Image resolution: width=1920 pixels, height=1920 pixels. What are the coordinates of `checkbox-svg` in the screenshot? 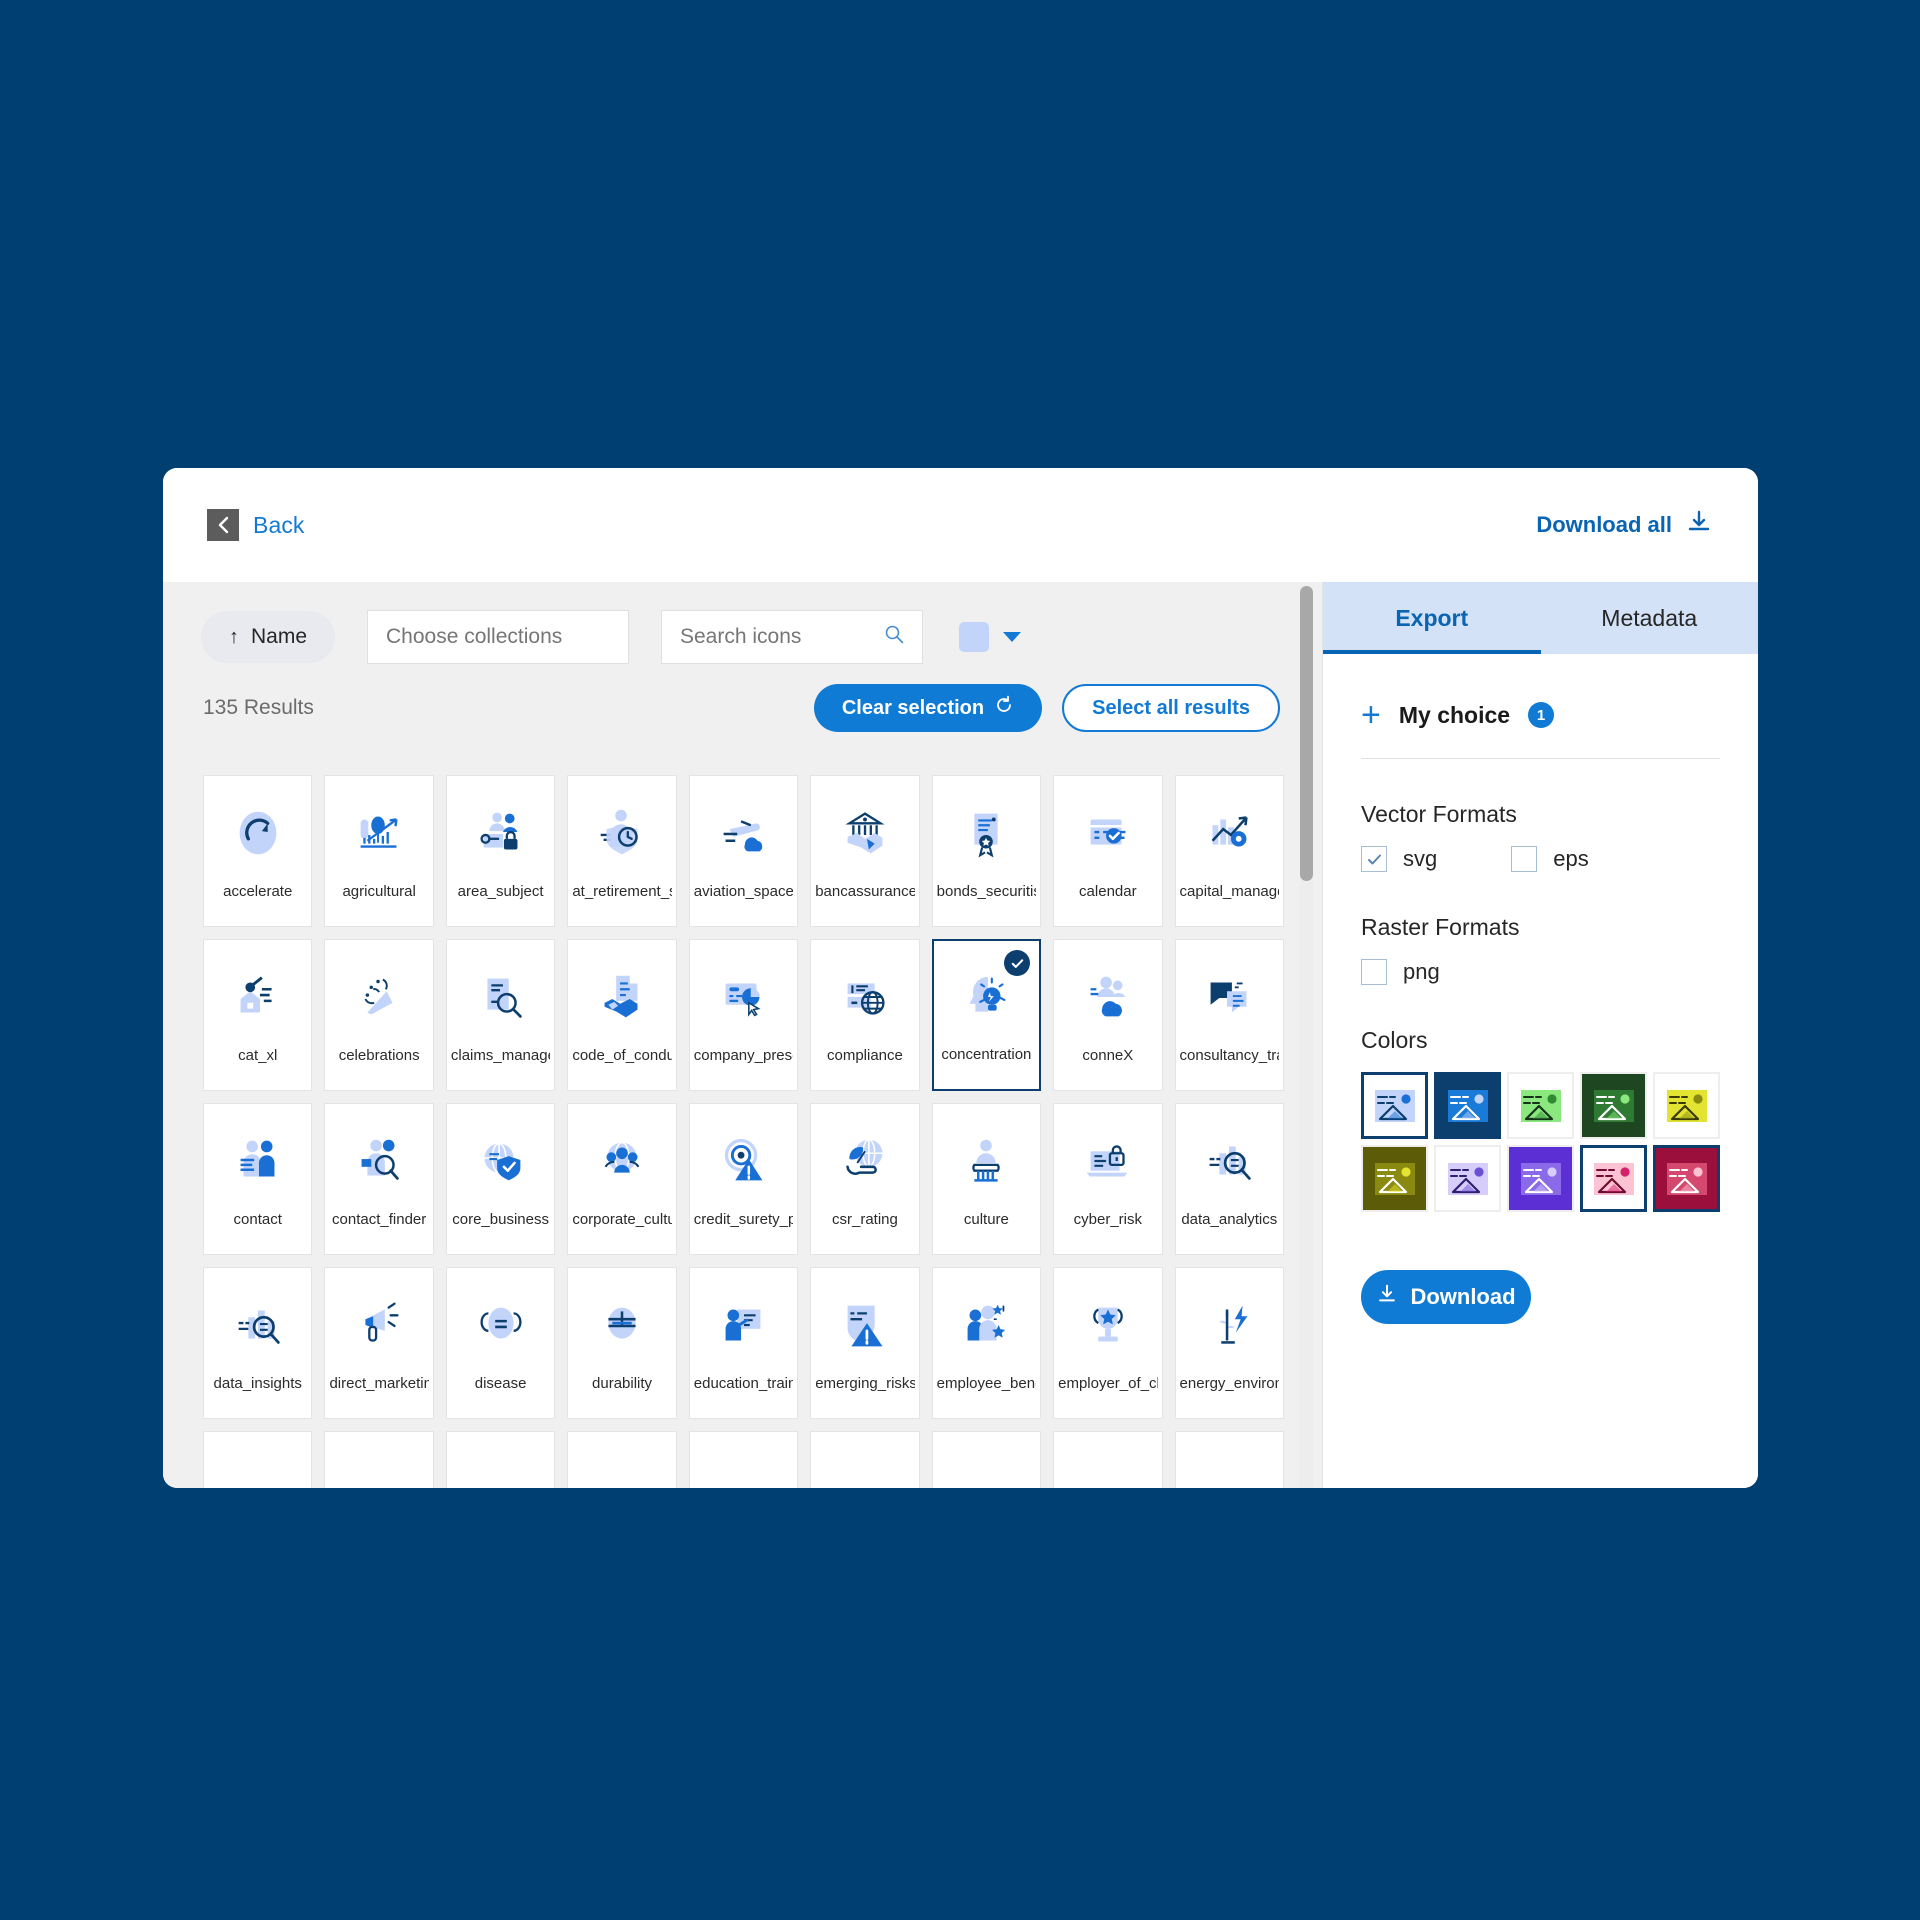 It's located at (1374, 859).